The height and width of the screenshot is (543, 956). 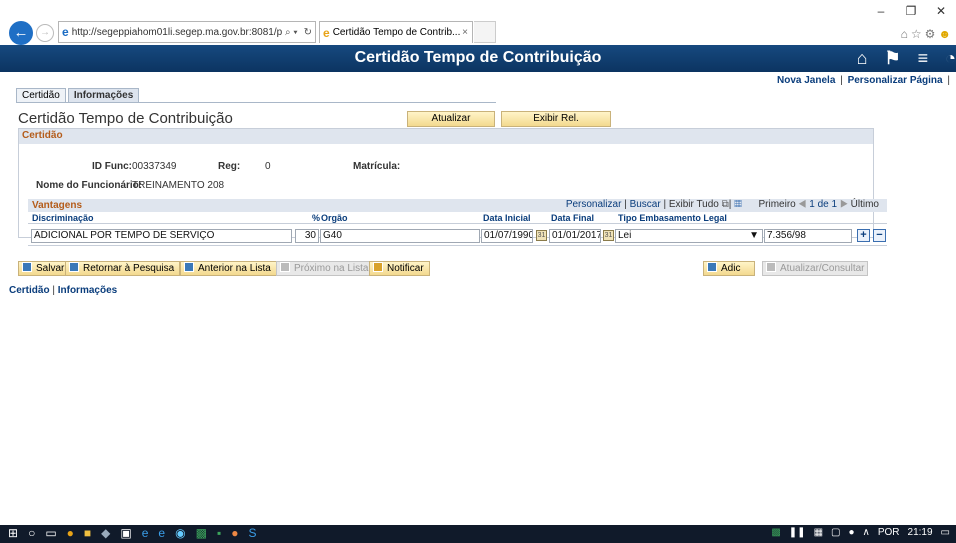 What do you see at coordinates (950, 58) in the screenshot?
I see `navbar-icon: ◔` at bounding box center [950, 58].